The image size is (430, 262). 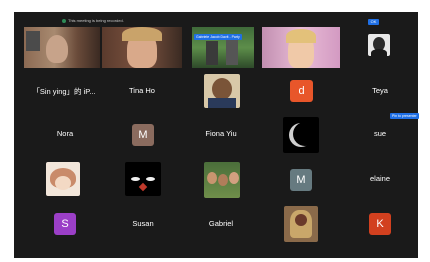 I want to click on participant-name-fiona-yiu: Fiona Yiu, so click(x=221, y=133).